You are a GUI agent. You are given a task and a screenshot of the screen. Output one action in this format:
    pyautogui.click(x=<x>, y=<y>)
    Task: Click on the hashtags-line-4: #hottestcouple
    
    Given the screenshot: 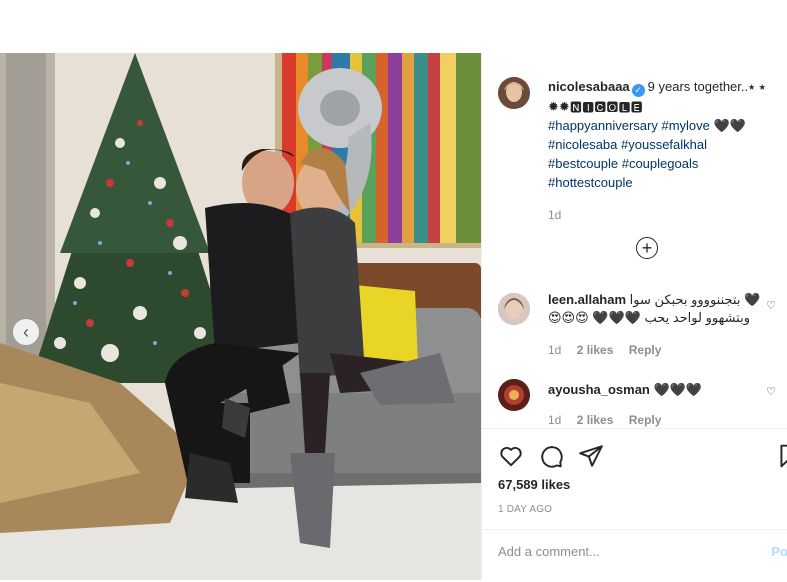 What is the action you would take?
    pyautogui.click(x=667, y=182)
    